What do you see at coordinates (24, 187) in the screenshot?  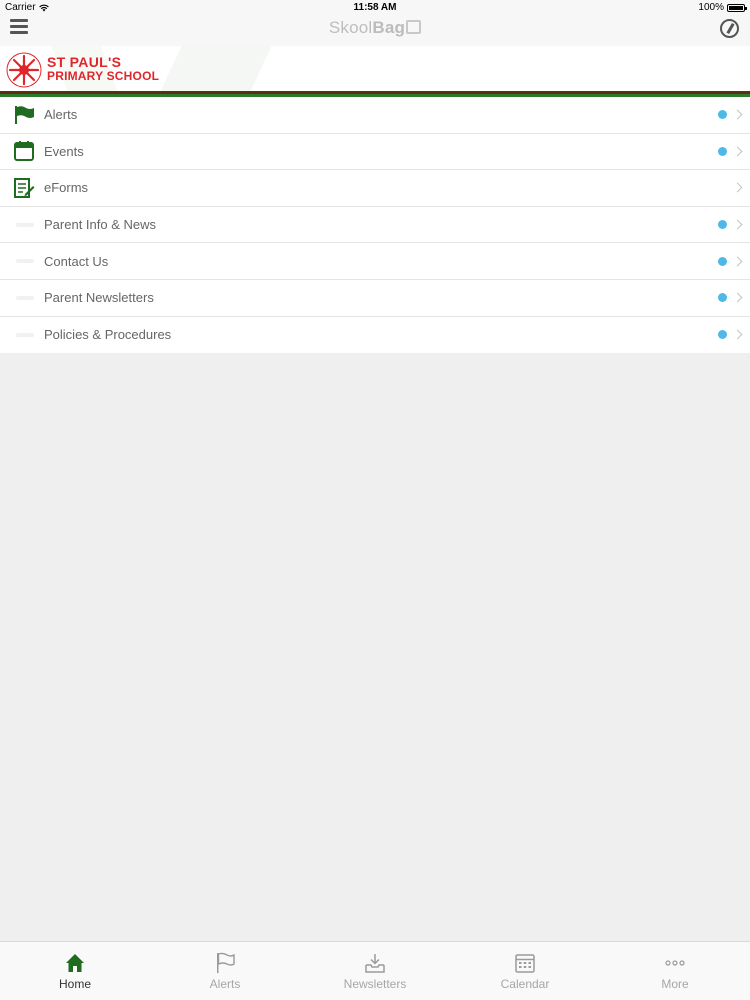 I see `form-icon` at bounding box center [24, 187].